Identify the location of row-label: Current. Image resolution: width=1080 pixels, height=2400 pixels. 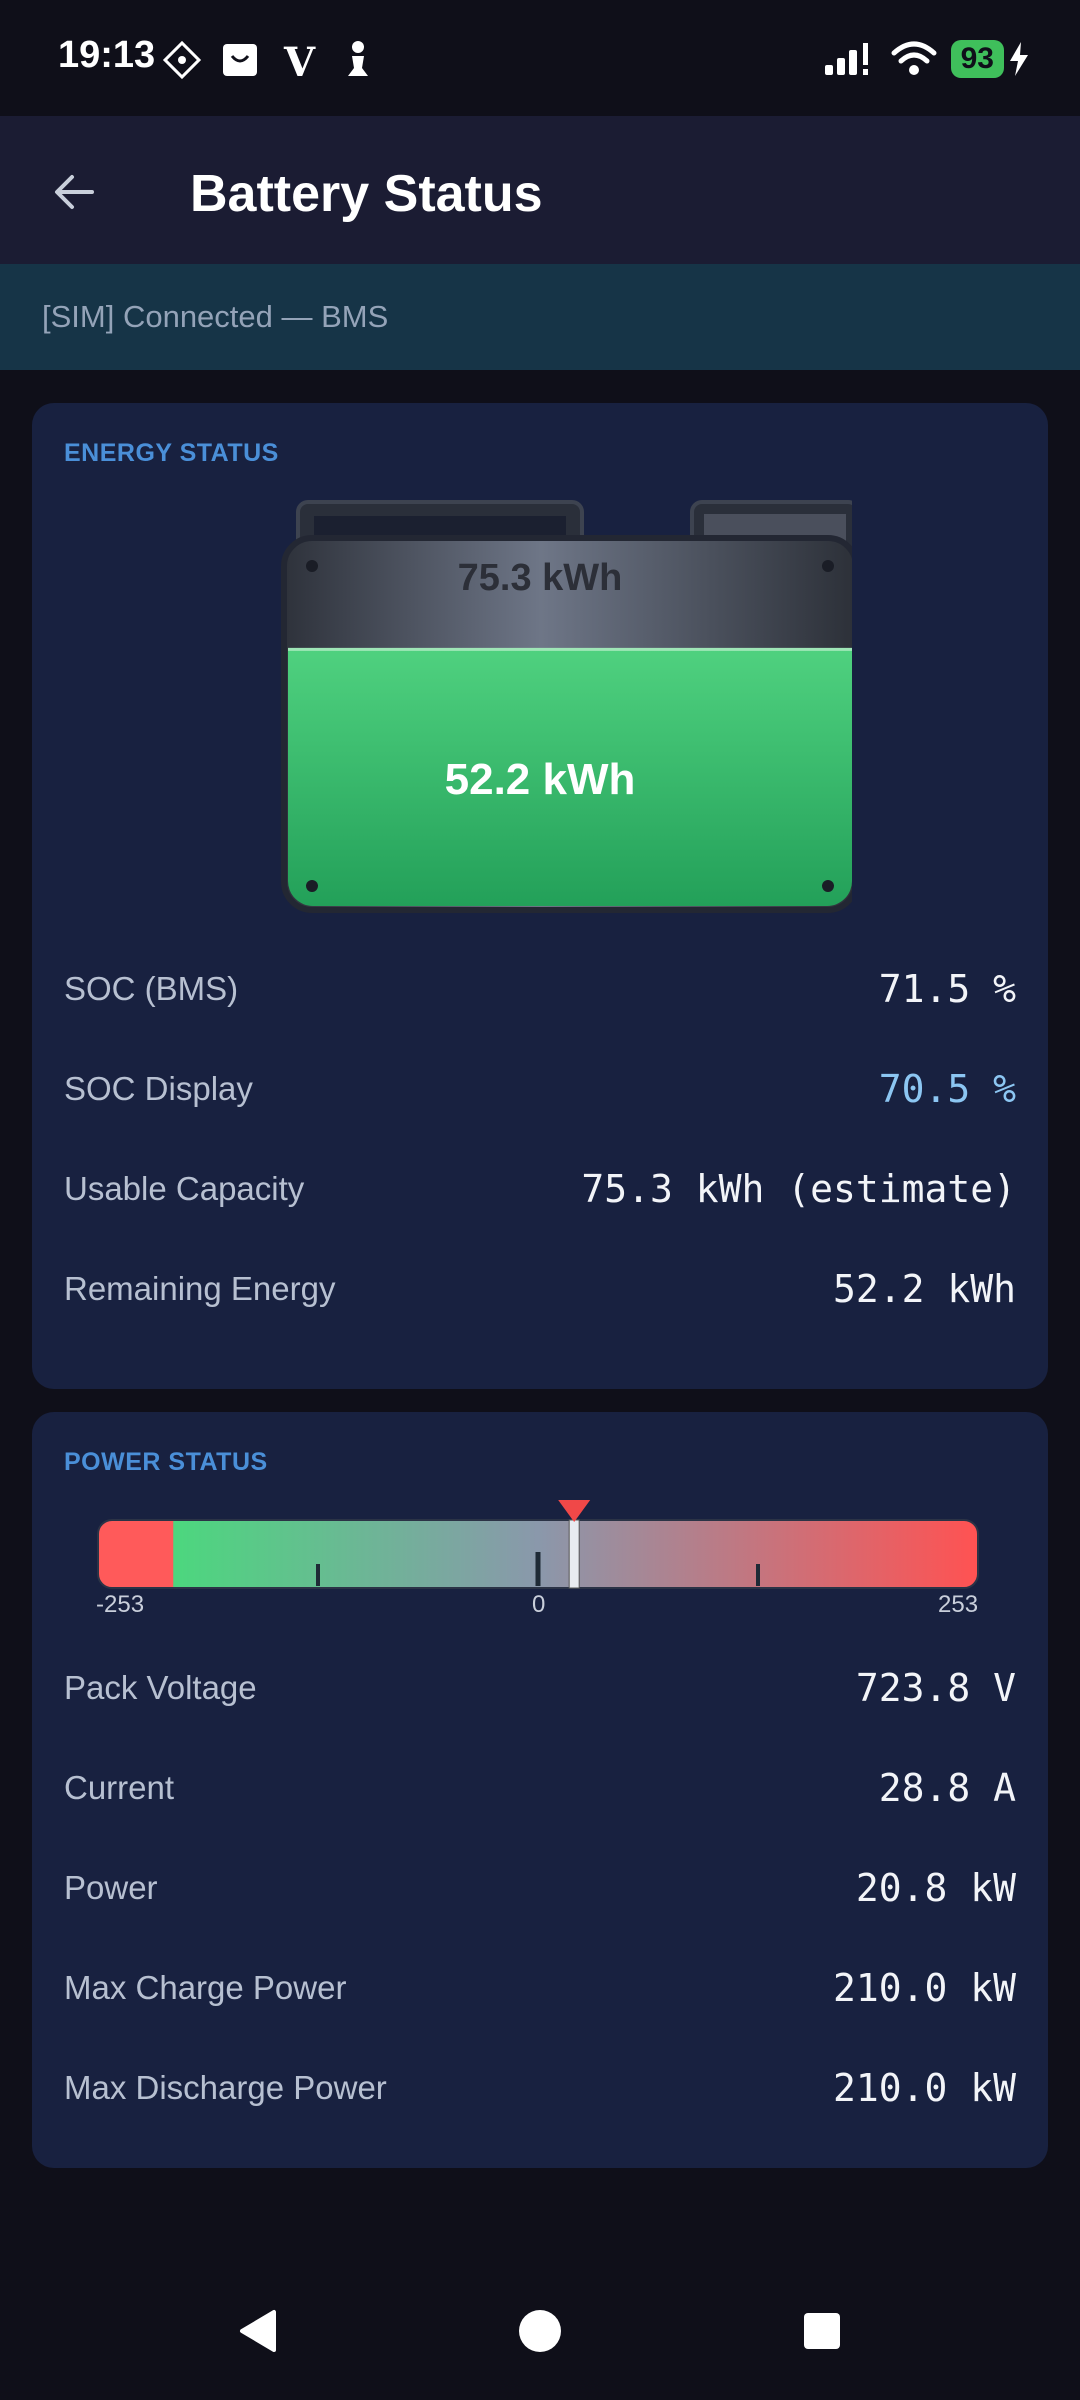
(119, 1787).